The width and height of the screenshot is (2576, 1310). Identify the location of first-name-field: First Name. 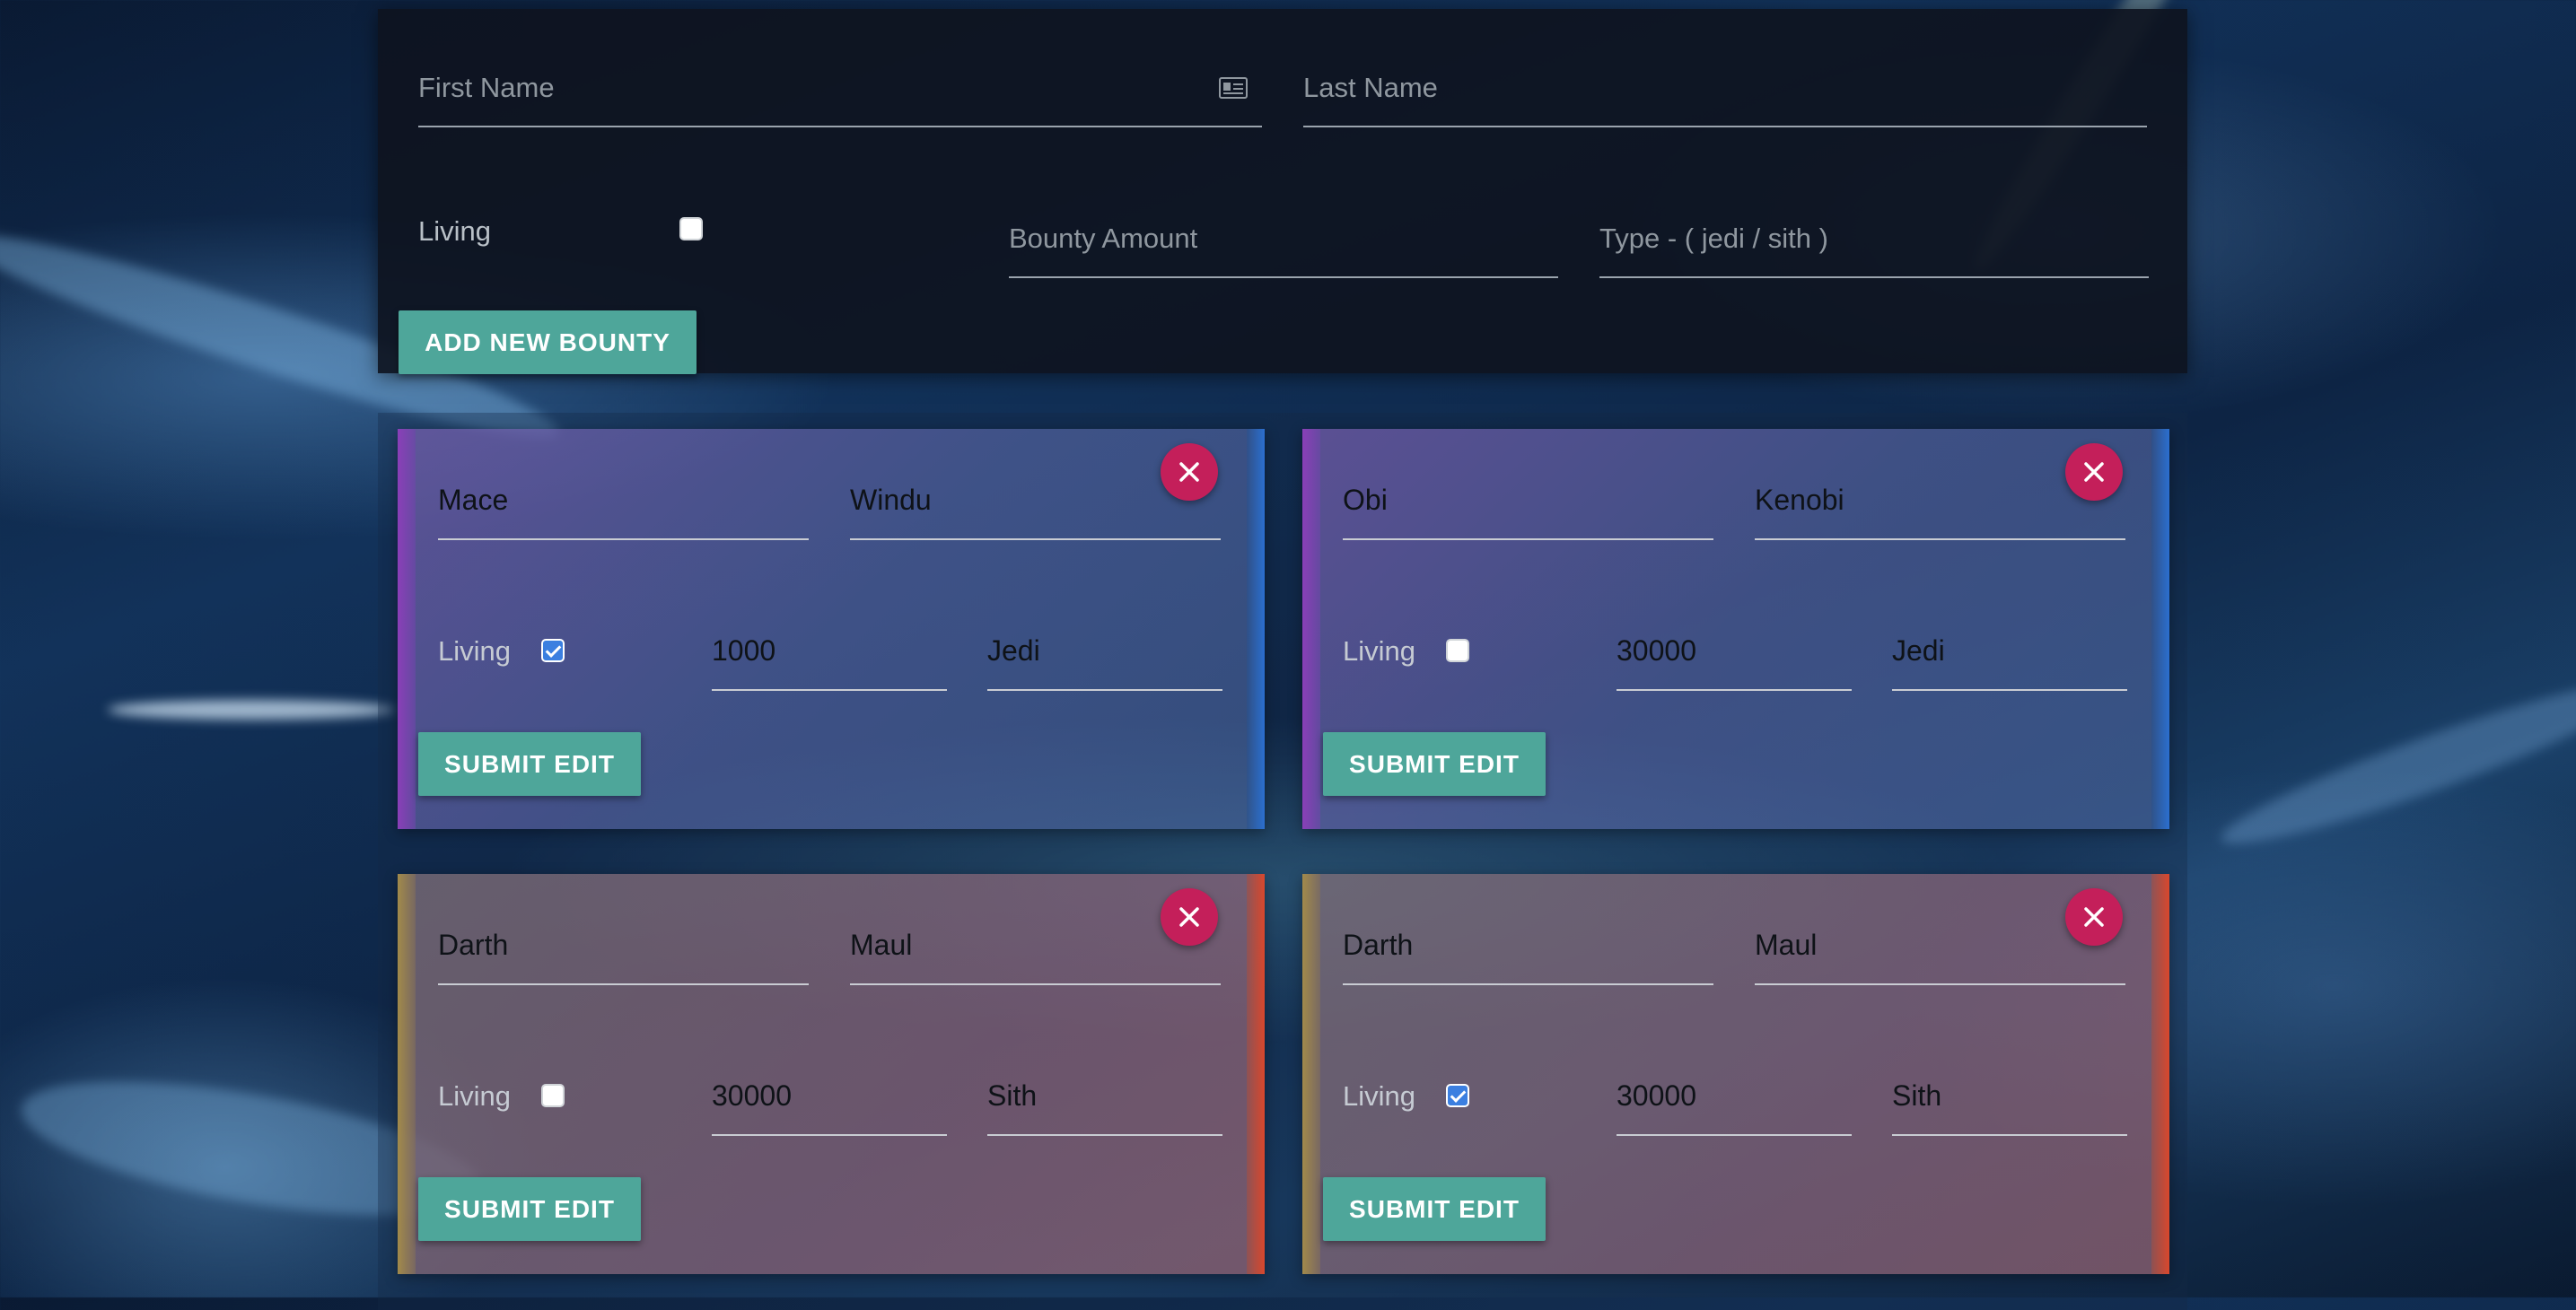
(840, 86).